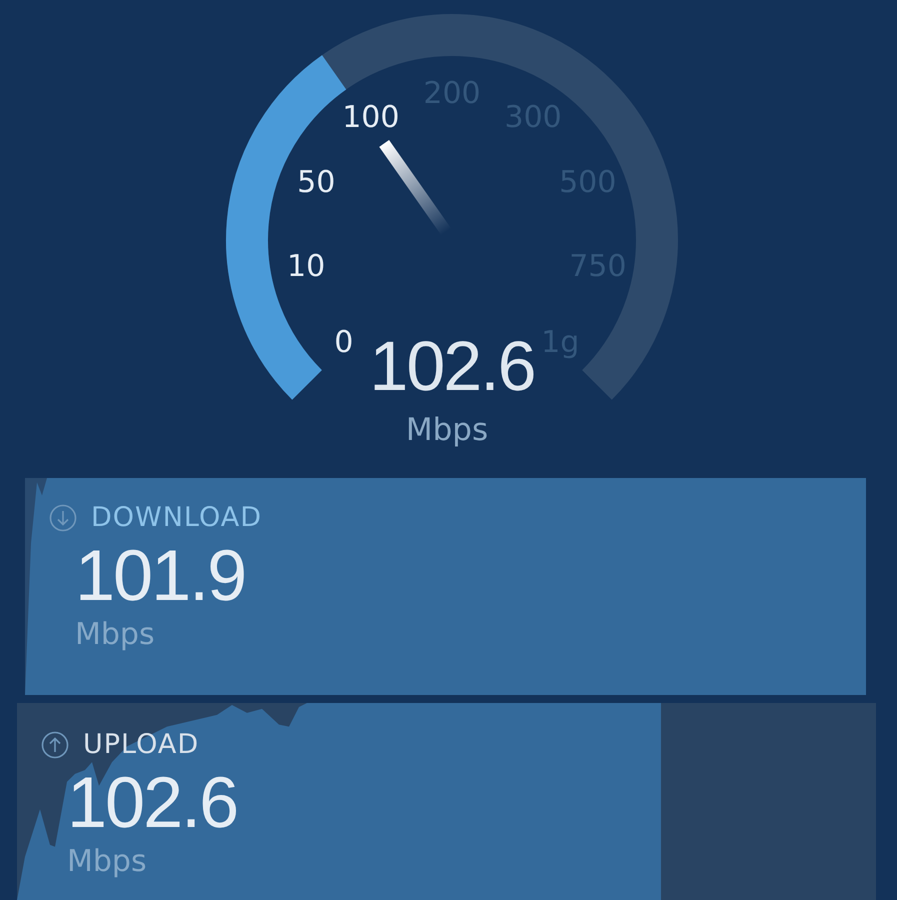 The image size is (897, 900). Describe the element at coordinates (452, 366) in the screenshot. I see `speed-reading: 102.6` at that location.